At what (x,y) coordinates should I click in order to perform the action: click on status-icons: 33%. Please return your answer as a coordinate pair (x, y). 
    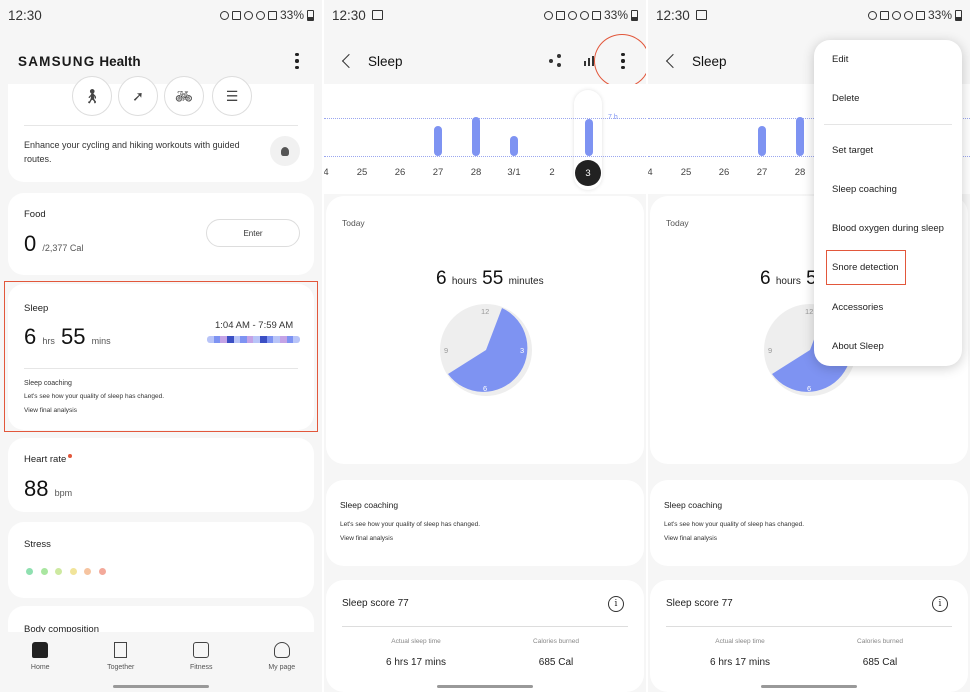
    Looking at the image, I should click on (914, 15).